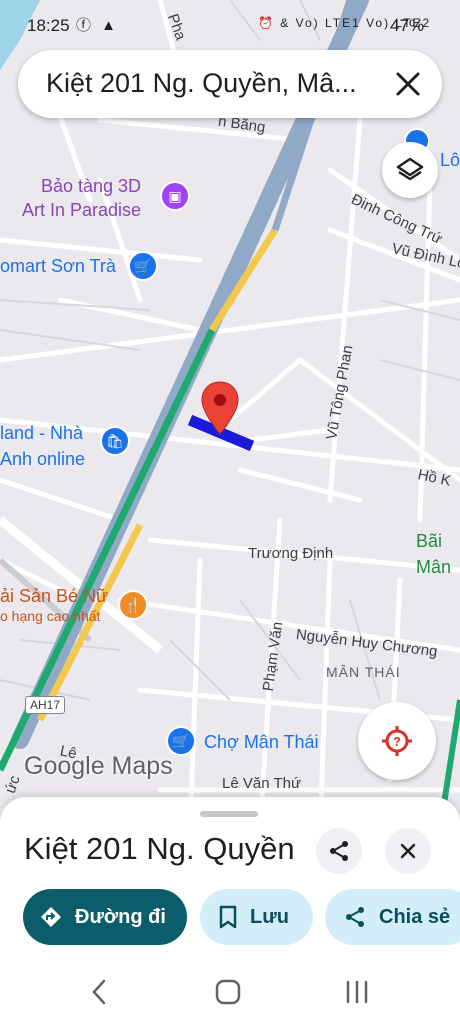 The height and width of the screenshot is (1024, 460). I want to click on save-button: Lưu, so click(256, 917).